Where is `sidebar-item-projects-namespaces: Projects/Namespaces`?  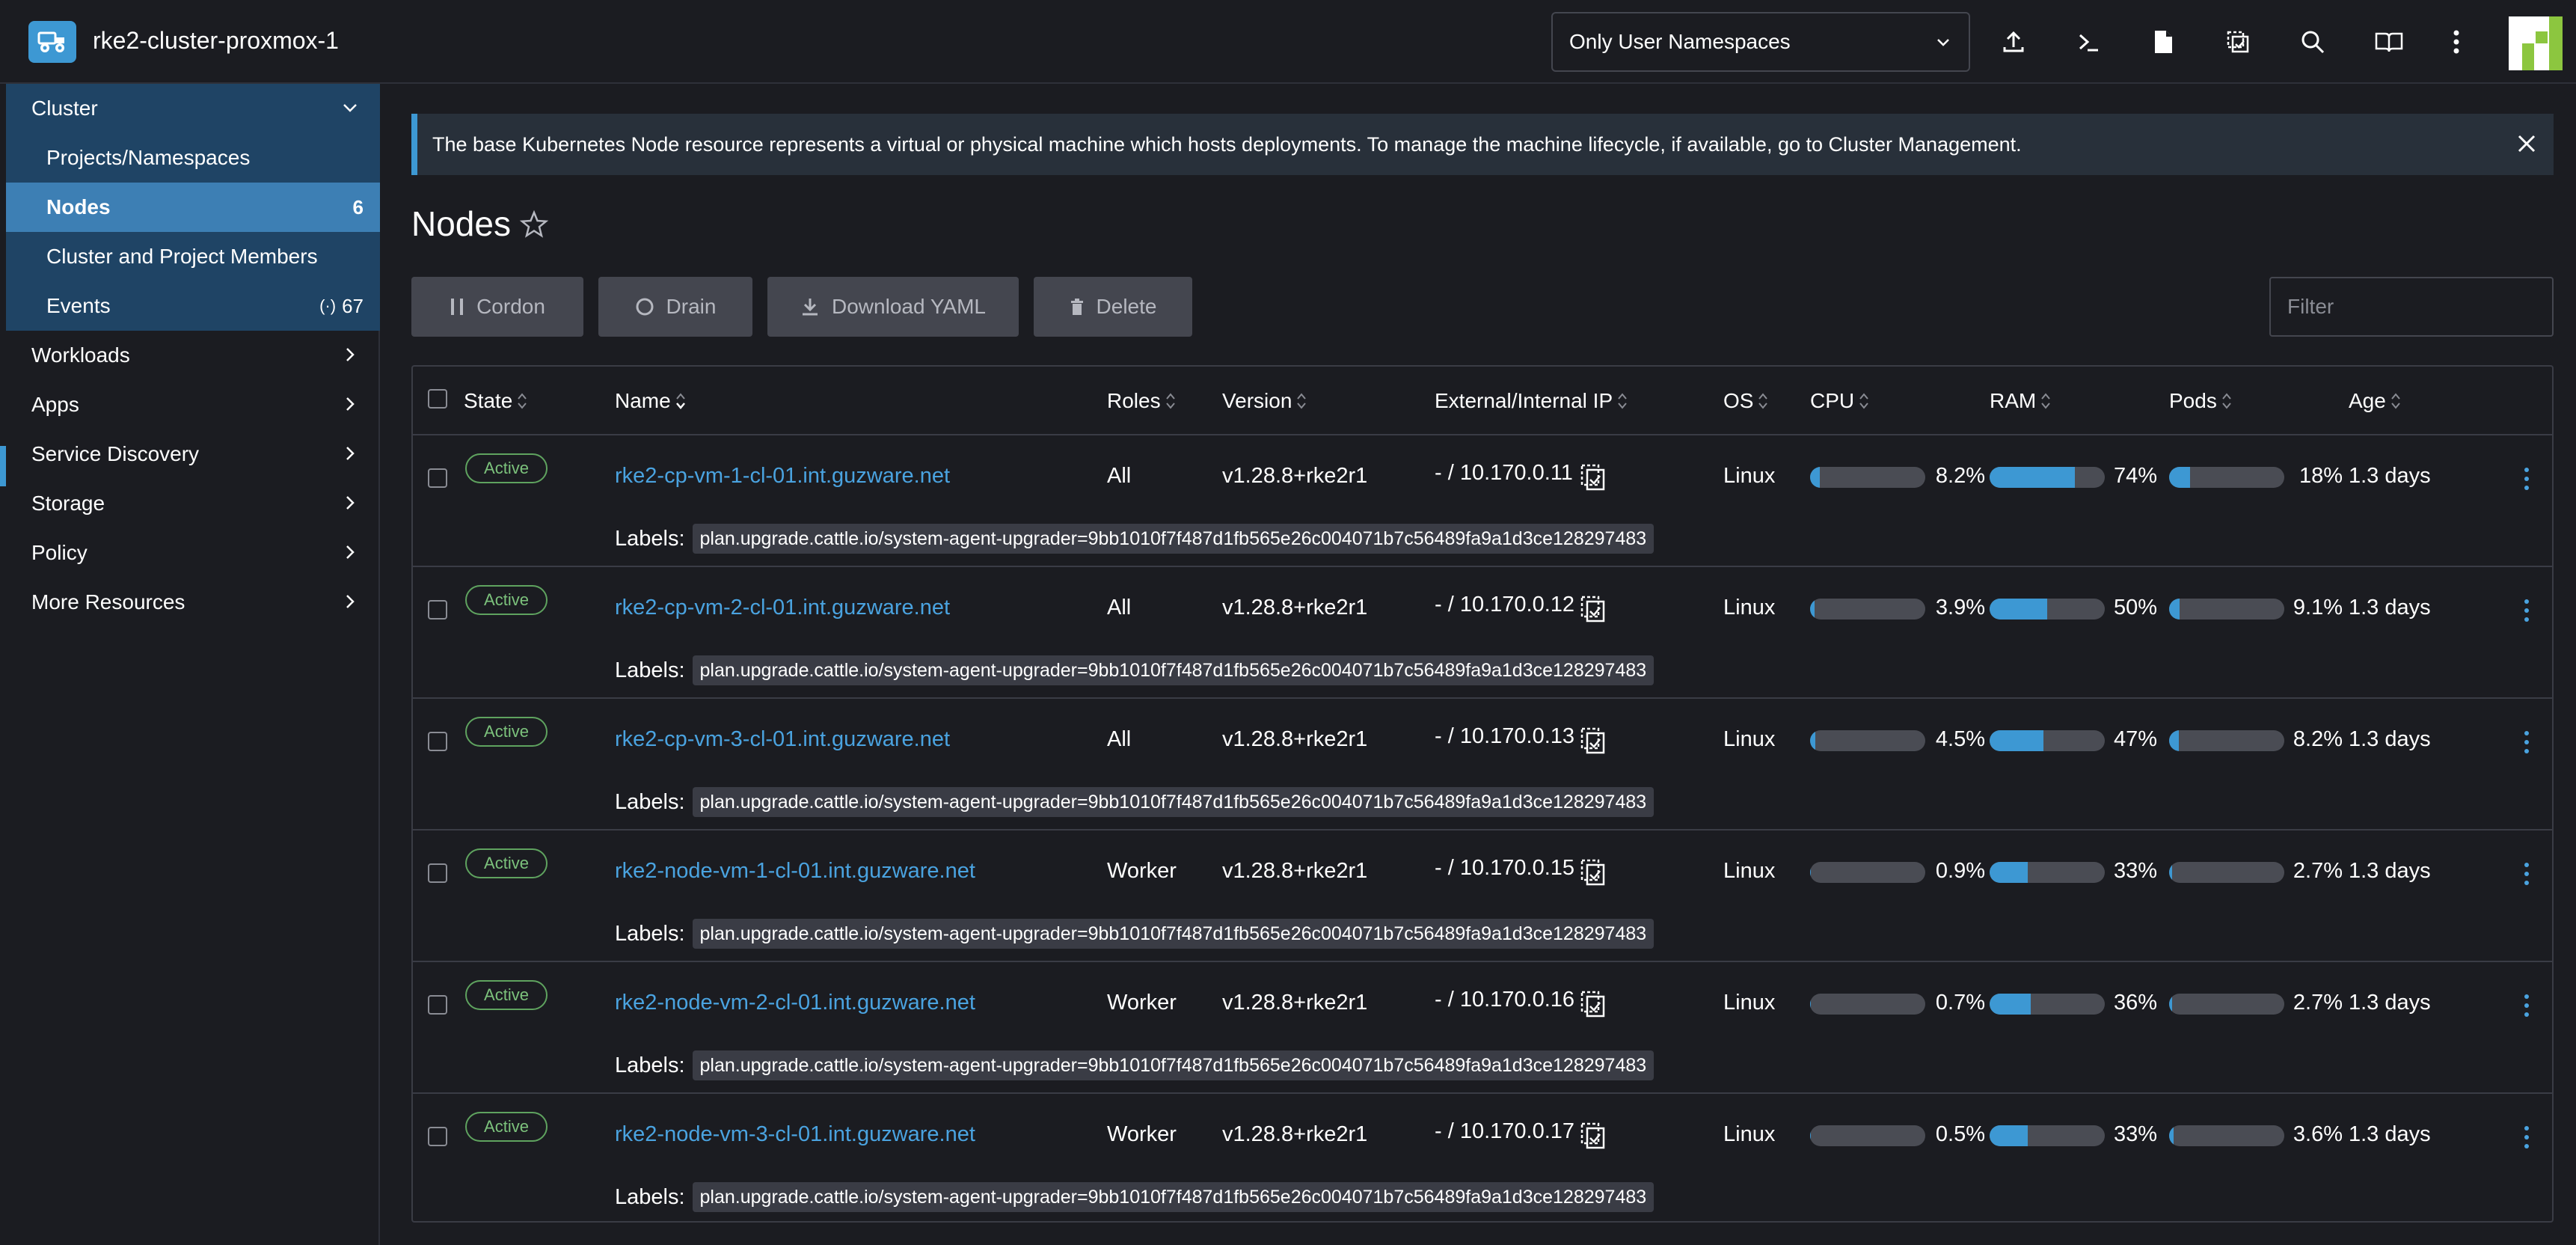
sidebar-item-projects-namespaces: Projects/Namespaces is located at coordinates (193, 158).